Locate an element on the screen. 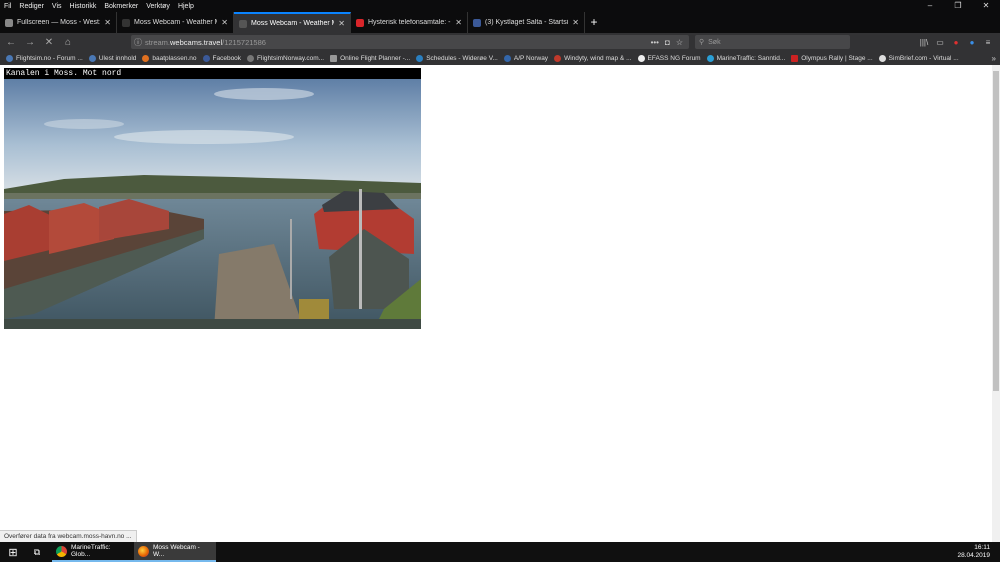  forward-icon: → is located at coordinates (30, 42).